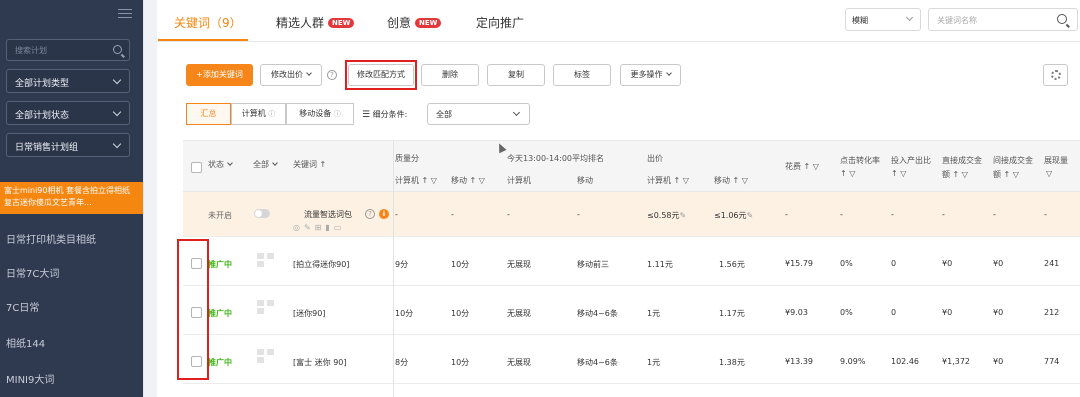 Image resolution: width=1080 pixels, height=397 pixels. What do you see at coordinates (321, 264) in the screenshot?
I see `row-keyword: [拍立得迷你90]` at bounding box center [321, 264].